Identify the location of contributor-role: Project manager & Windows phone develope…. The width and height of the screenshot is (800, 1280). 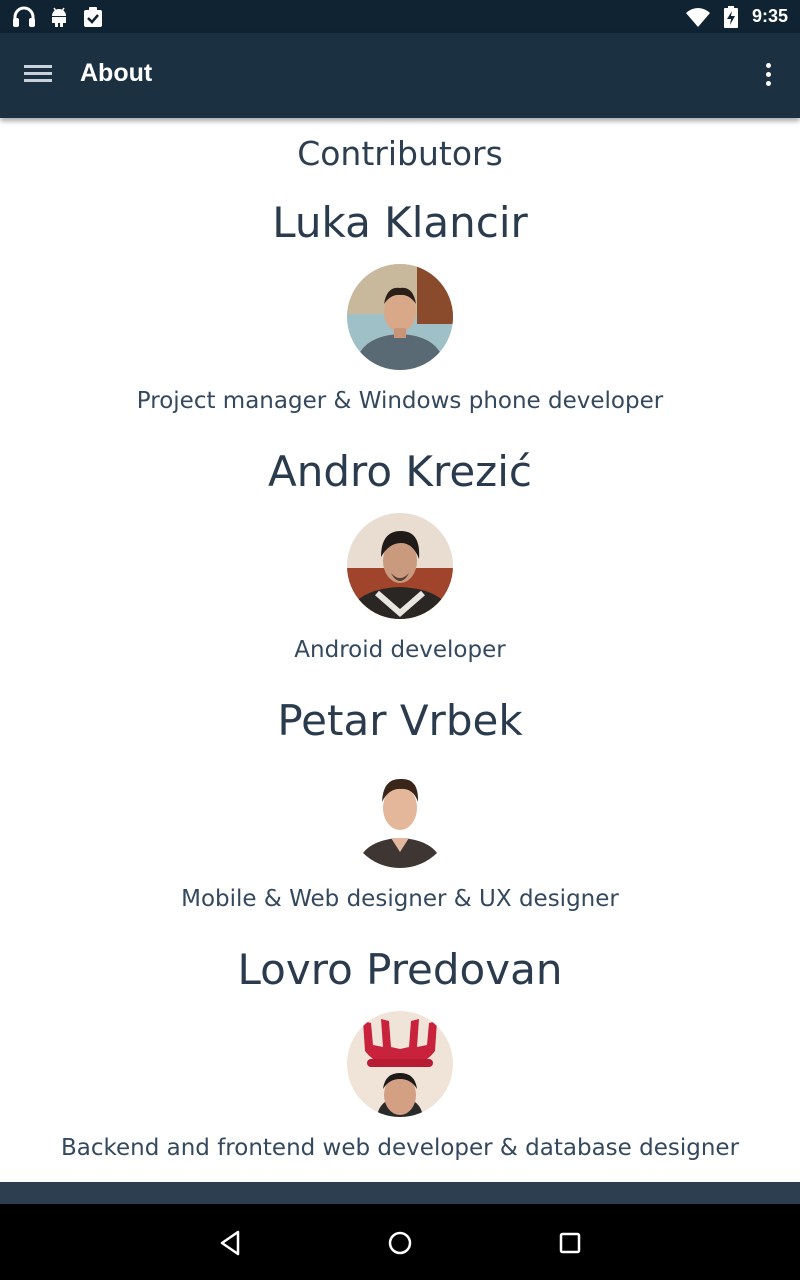
(400, 401).